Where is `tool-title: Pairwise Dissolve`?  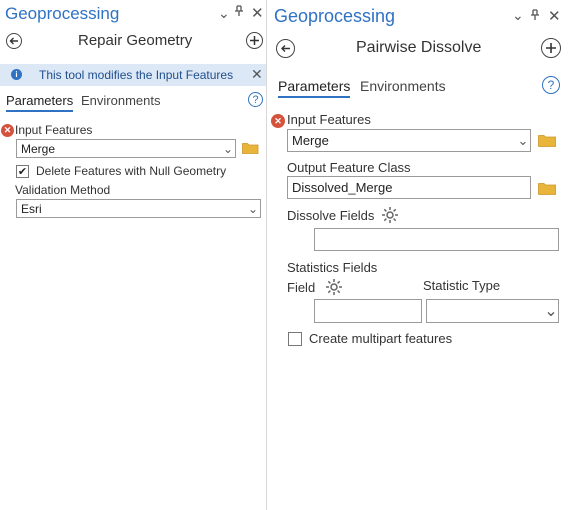
tool-title: Pairwise Dissolve is located at coordinates (419, 47).